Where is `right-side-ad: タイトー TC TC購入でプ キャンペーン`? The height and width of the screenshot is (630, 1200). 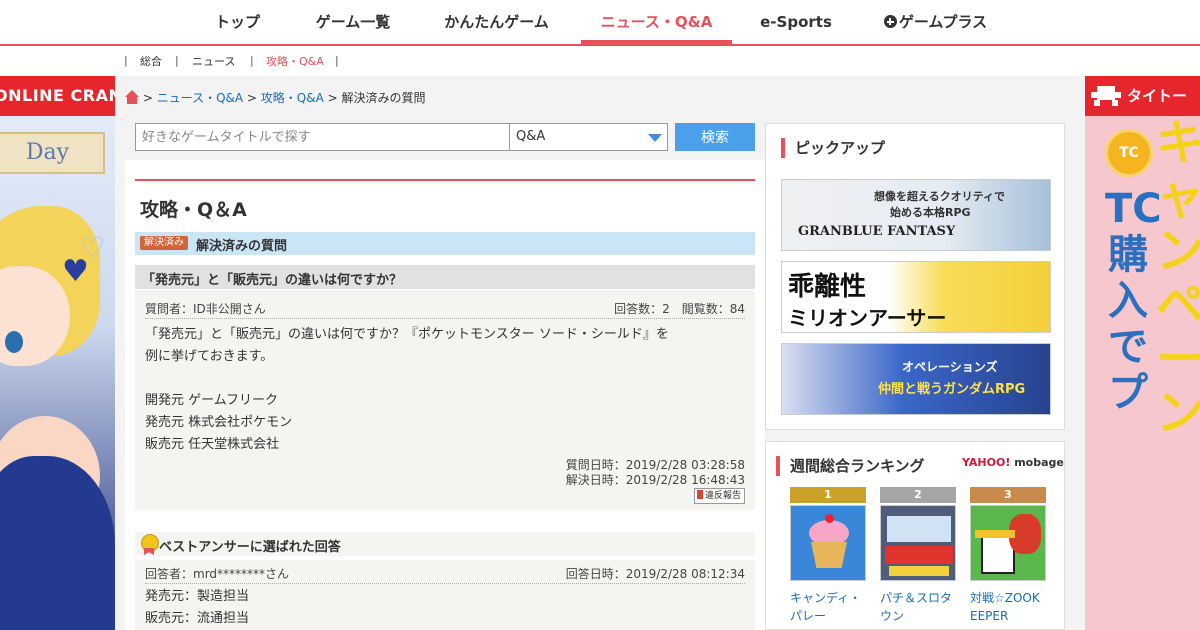
right-side-ad: タイトー TC TC購入でプ キャンペーン is located at coordinates (1142, 353).